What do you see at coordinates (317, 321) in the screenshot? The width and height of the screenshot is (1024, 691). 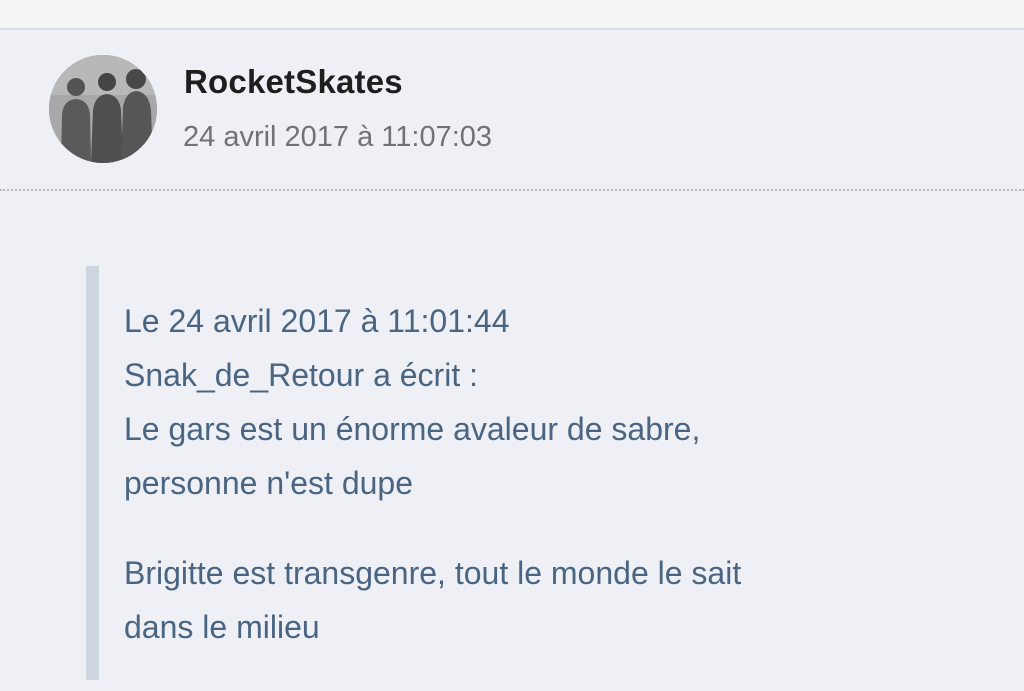 I see `quote-header-date: Le 24 avril 2017 à 11:01:44` at bounding box center [317, 321].